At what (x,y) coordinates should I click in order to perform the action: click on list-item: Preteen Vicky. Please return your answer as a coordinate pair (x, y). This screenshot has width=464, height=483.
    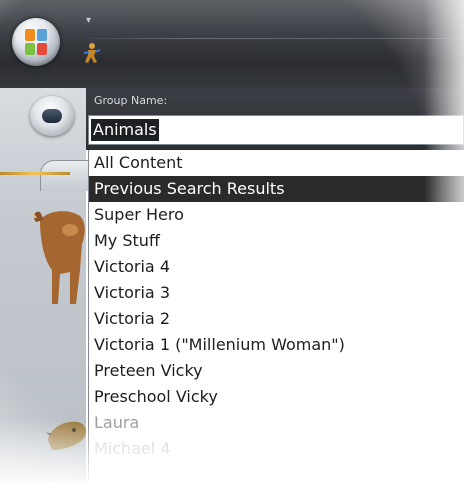
    Looking at the image, I should click on (276, 371).